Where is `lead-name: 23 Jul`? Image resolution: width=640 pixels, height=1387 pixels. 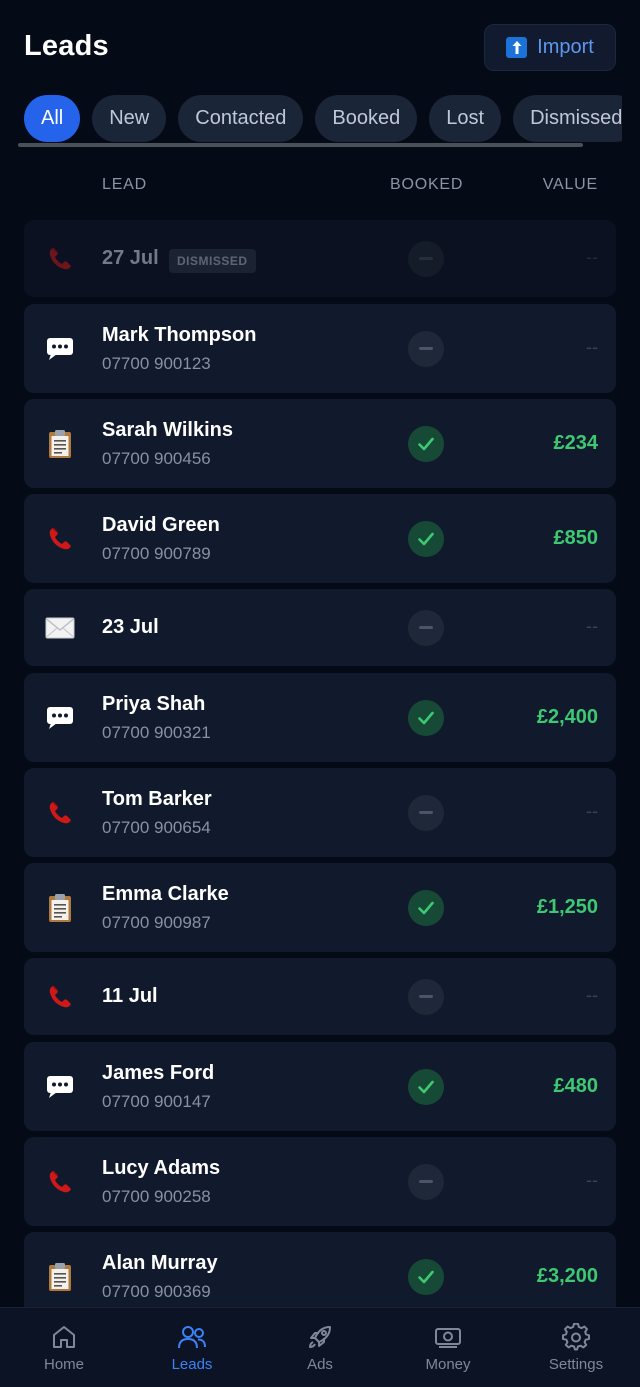
lead-name: 23 Jul is located at coordinates (130, 626).